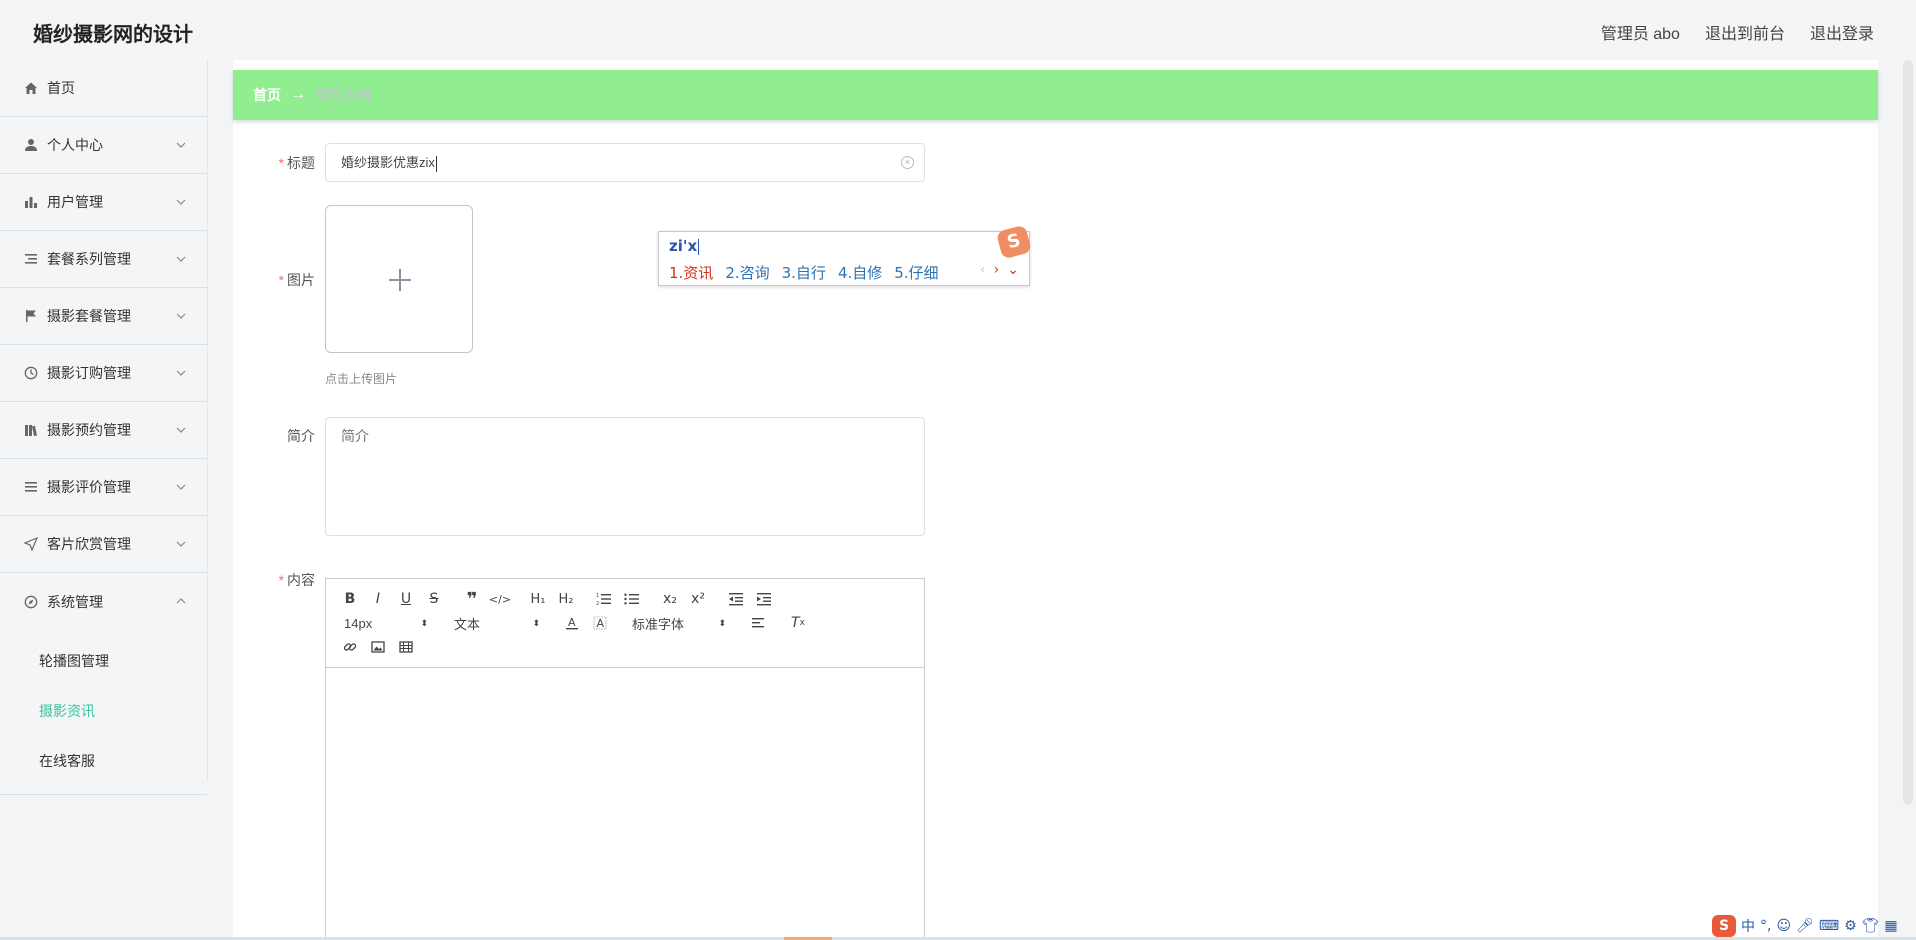  Describe the element at coordinates (31, 373) in the screenshot. I see `clock-icon` at that location.